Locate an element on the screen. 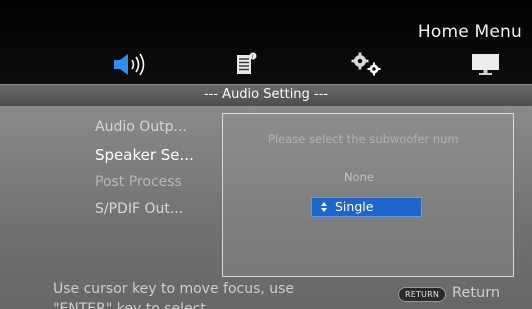 Image resolution: width=532 pixels, height=309 pixels. up-down-arrows-icon is located at coordinates (324, 207).